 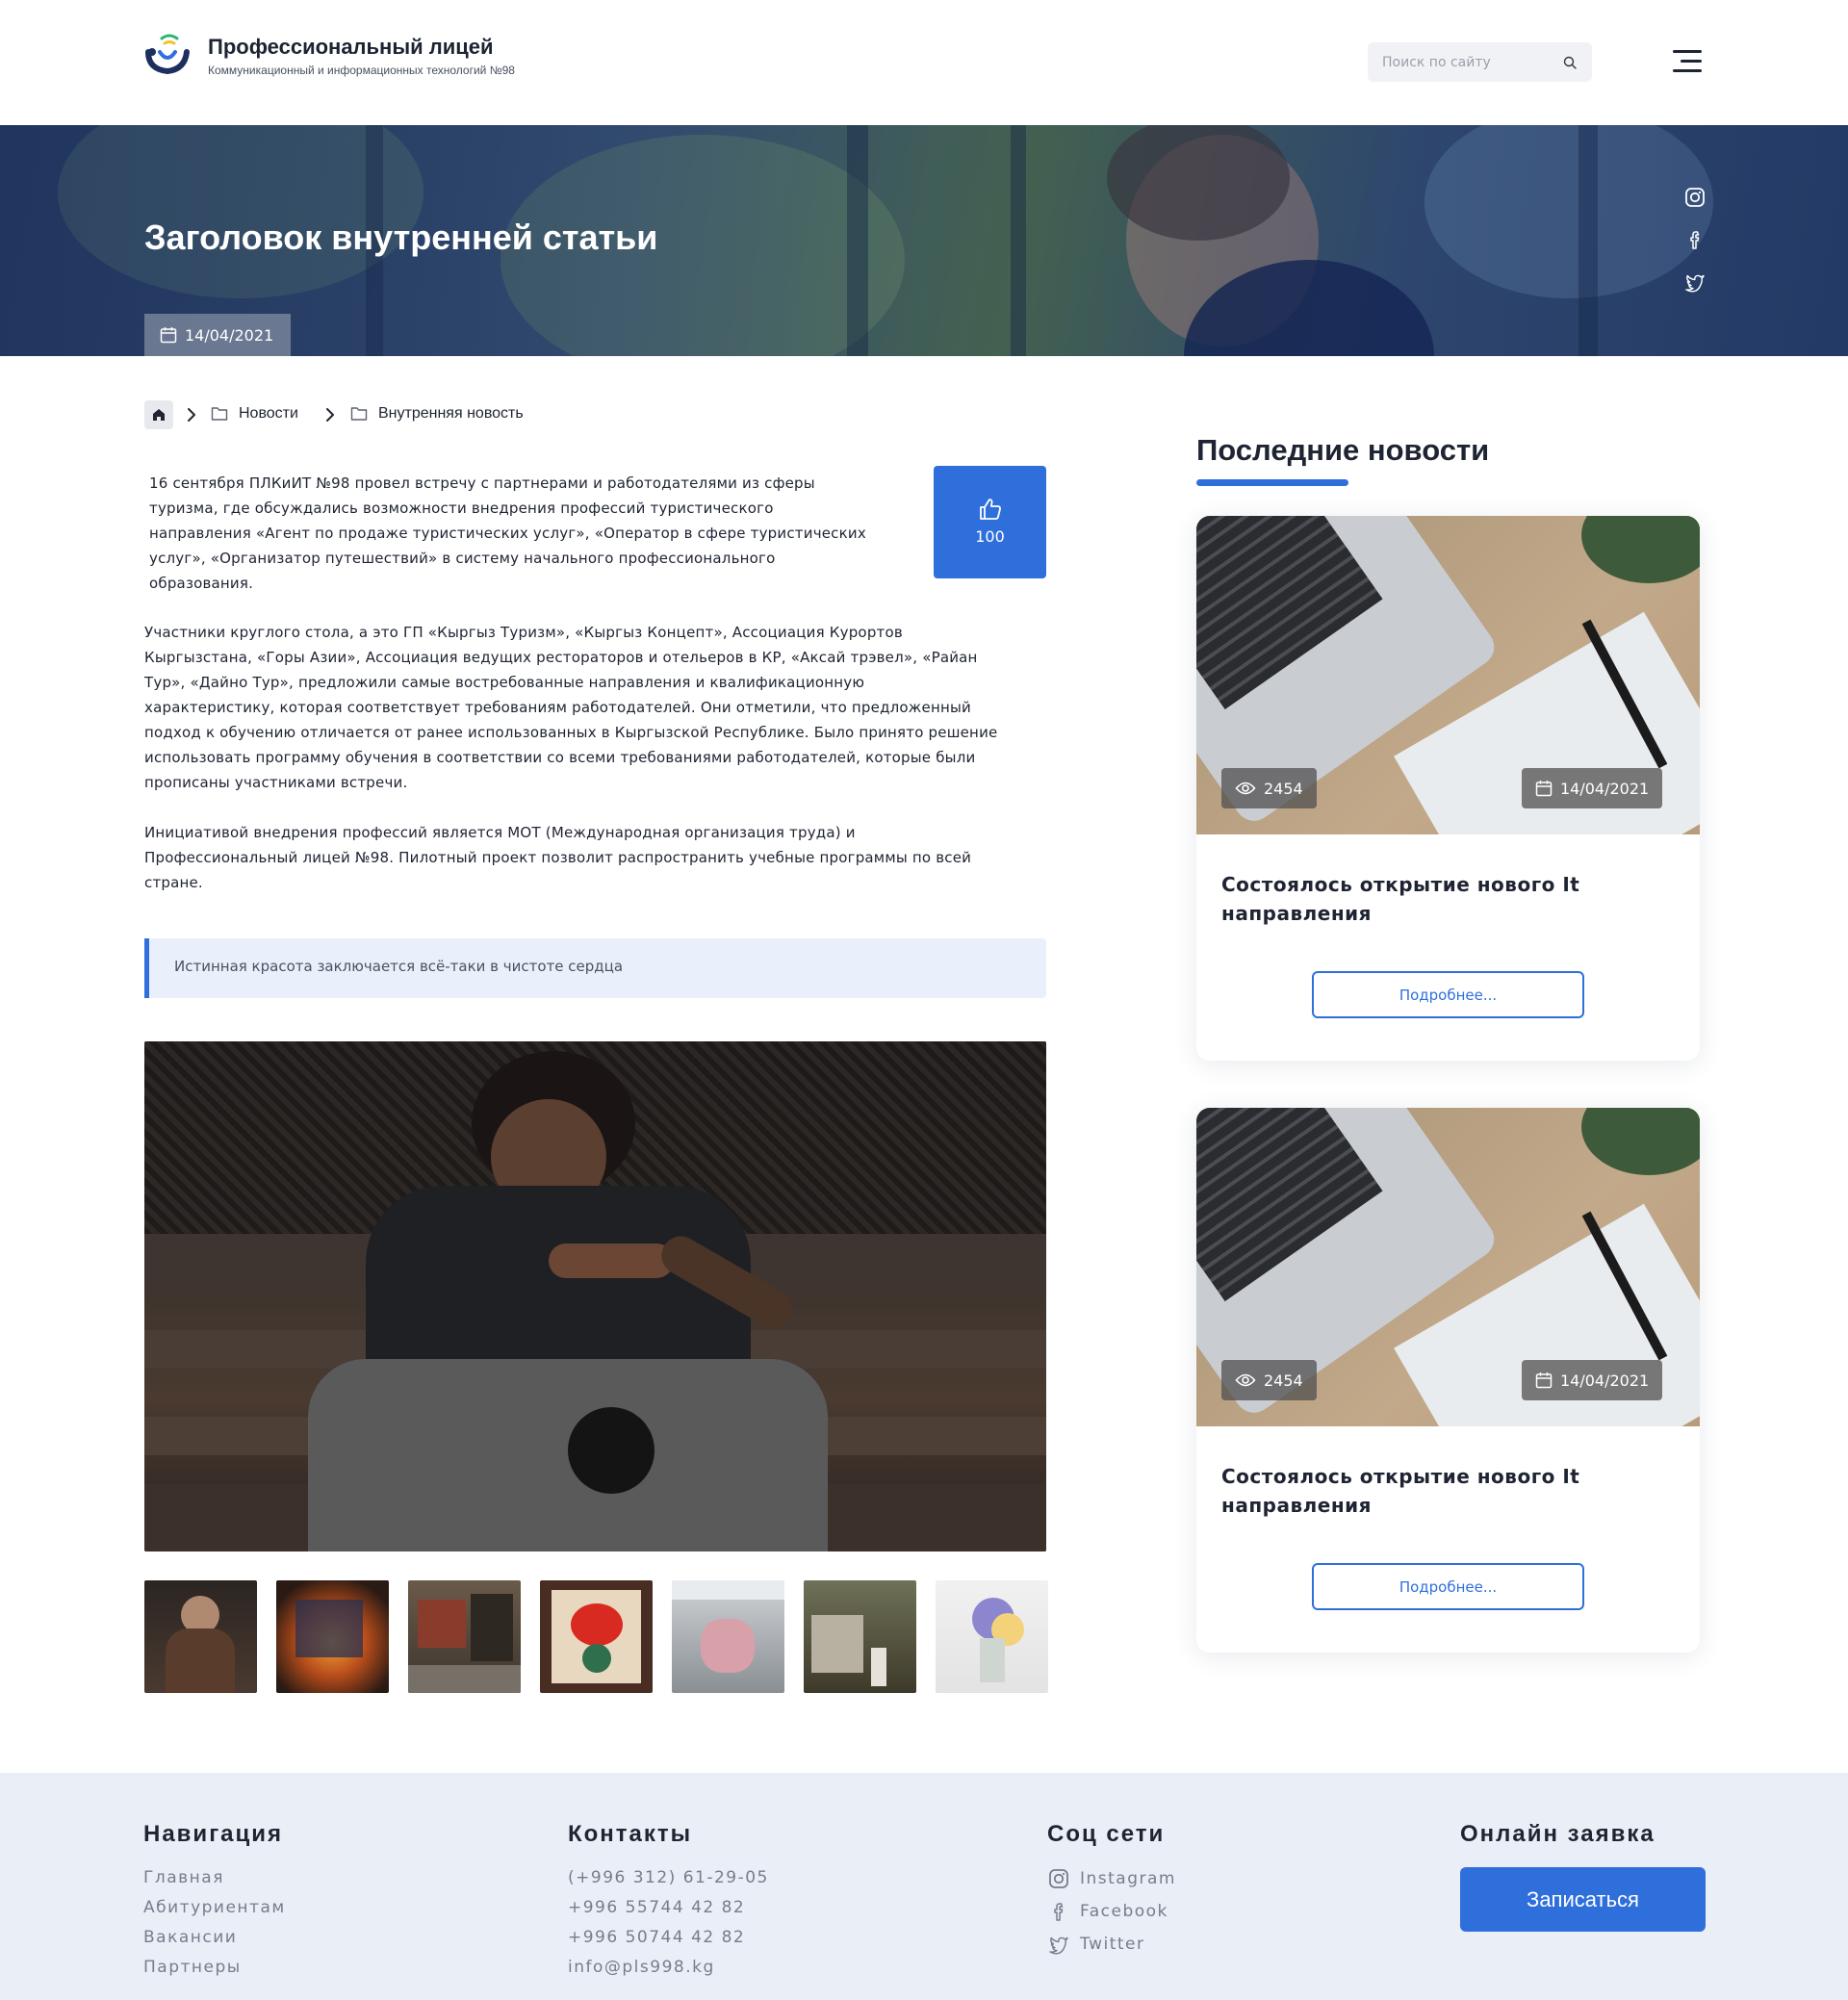 What do you see at coordinates (924, 240) in the screenshot?
I see `hero-banner: Заголовок внутренней статьи 14/04/2021` at bounding box center [924, 240].